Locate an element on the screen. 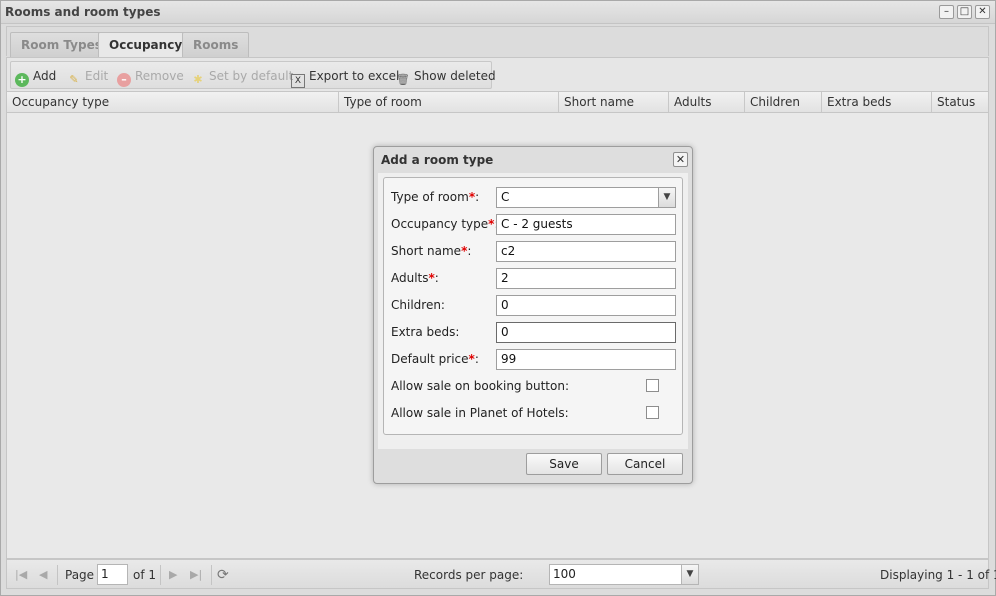  close-icon: ✕ is located at coordinates (982, 12).